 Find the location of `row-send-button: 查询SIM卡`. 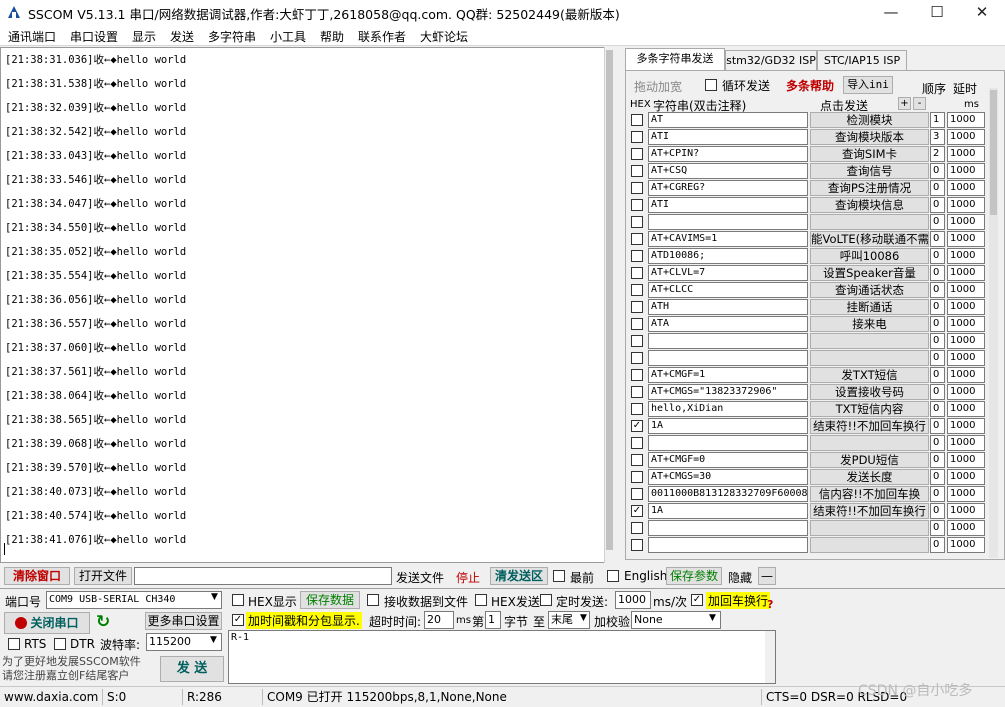

row-send-button: 查询SIM卡 is located at coordinates (869, 154).